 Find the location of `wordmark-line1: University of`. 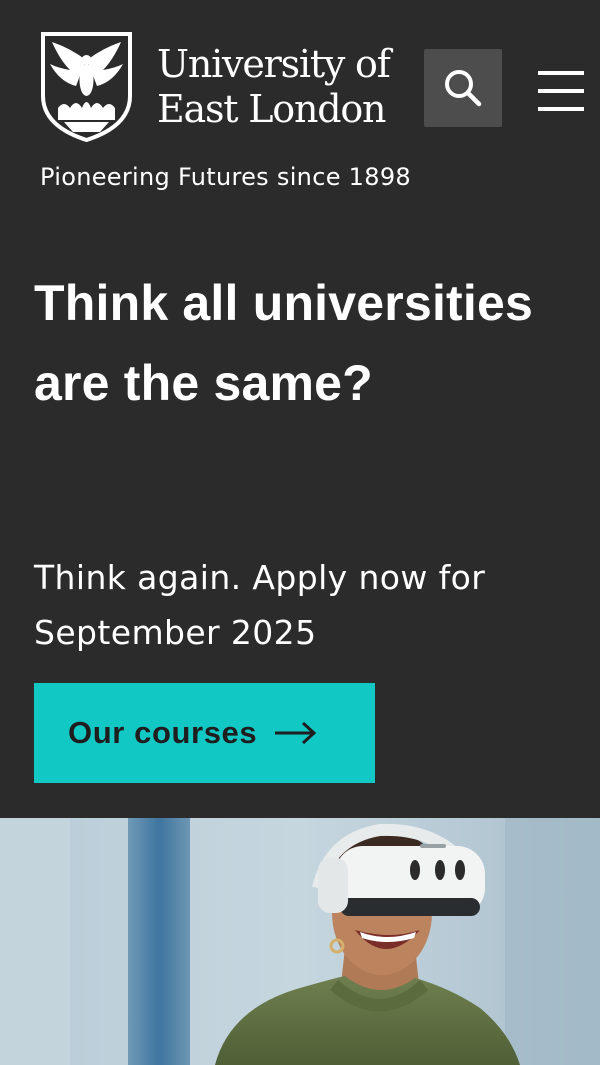

wordmark-line1: University of is located at coordinates (274, 64).